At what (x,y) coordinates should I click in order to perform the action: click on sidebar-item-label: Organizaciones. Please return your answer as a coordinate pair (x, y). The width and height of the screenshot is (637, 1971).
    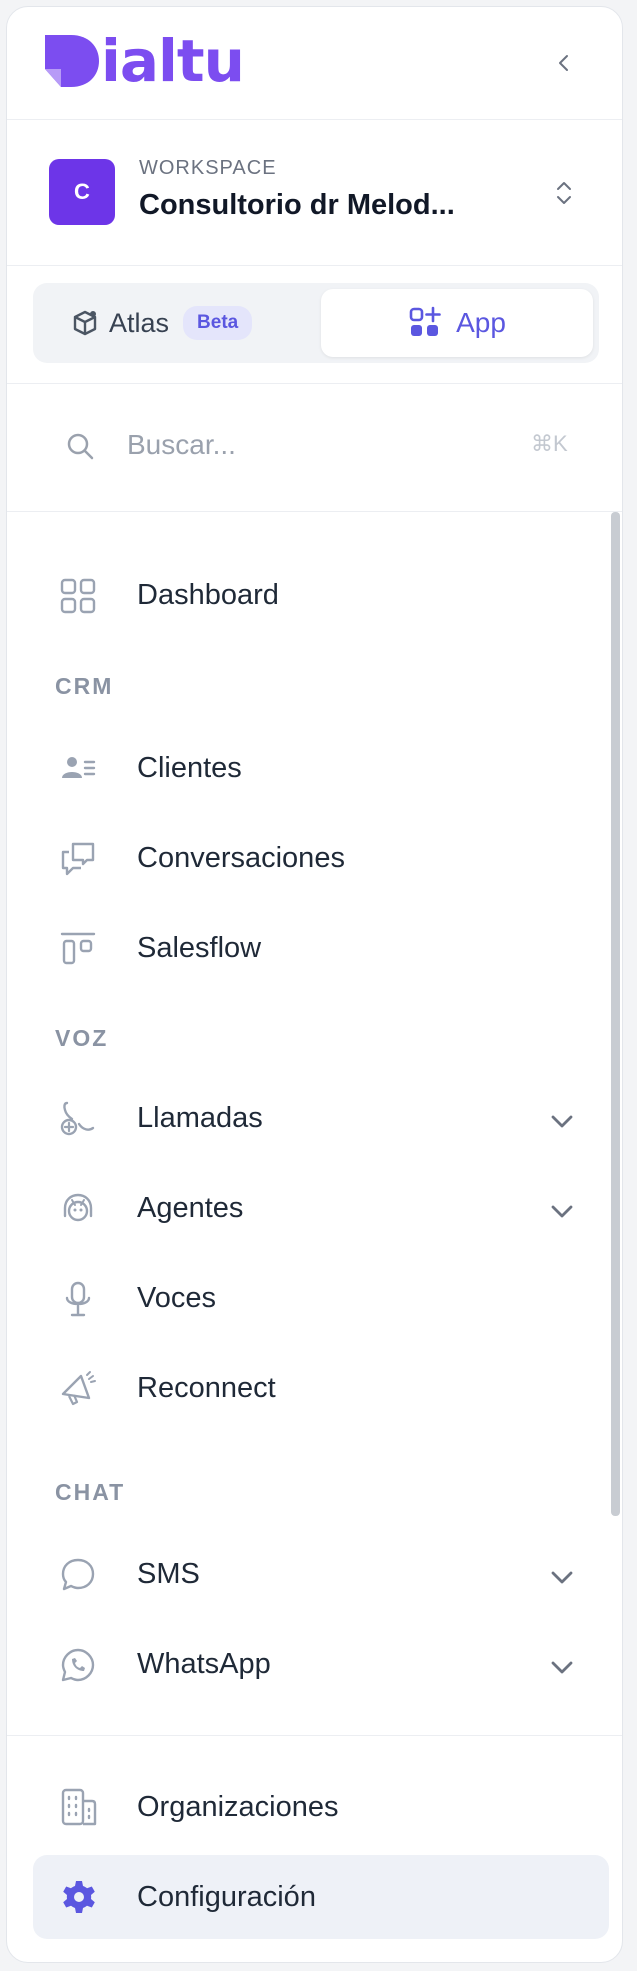
    Looking at the image, I should click on (238, 1807).